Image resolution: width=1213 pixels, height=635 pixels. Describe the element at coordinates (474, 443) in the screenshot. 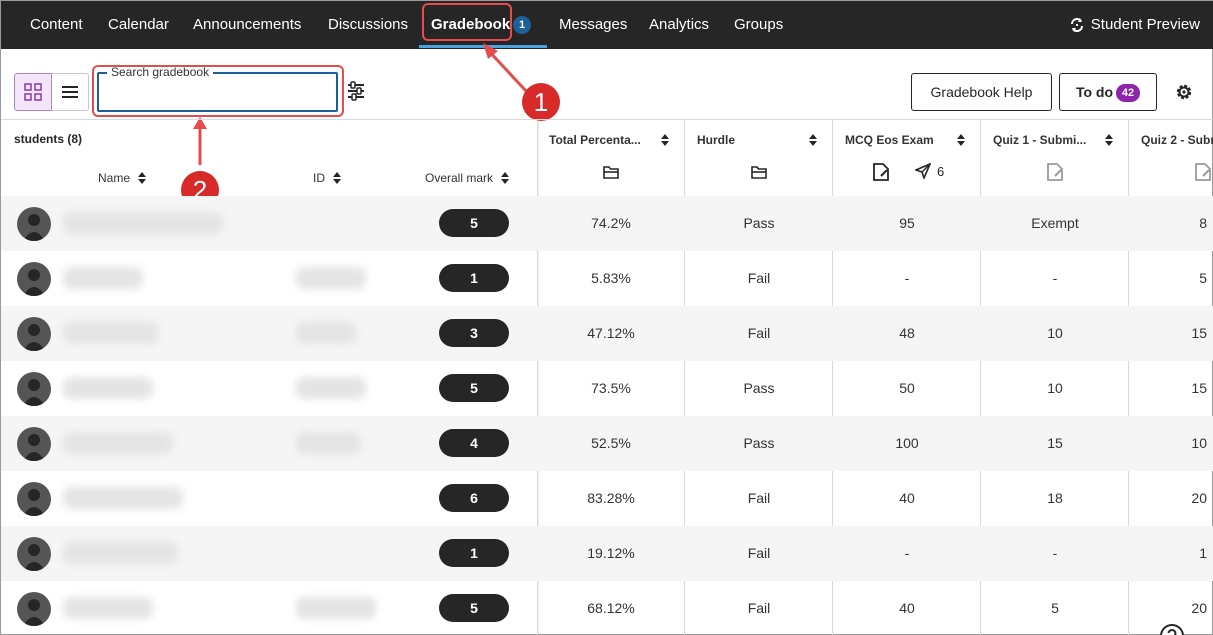

I see `overall-mark-pill: 4` at that location.